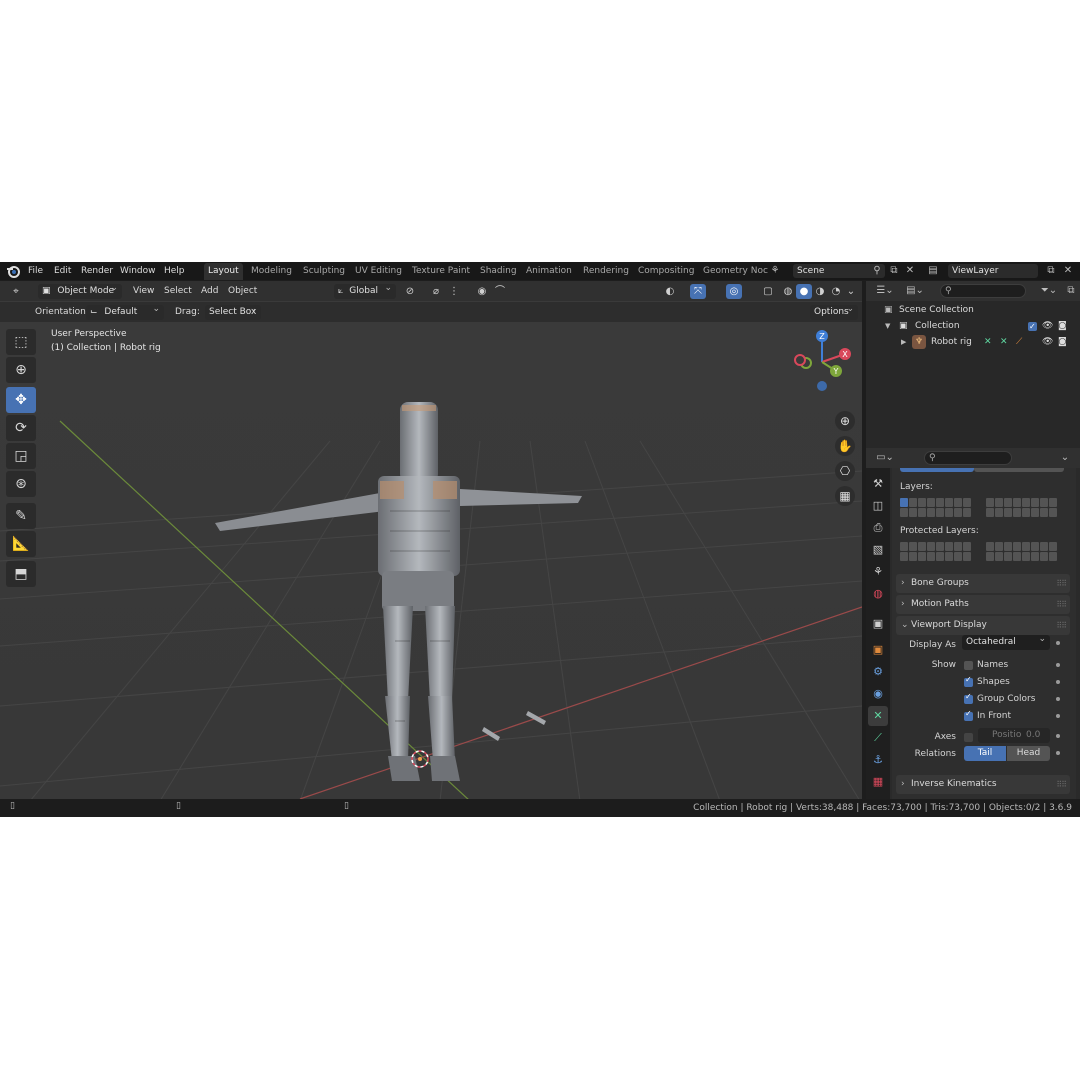 Image resolution: width=1080 pixels, height=1080 pixels. I want to click on rest-position-button, so click(1019, 470).